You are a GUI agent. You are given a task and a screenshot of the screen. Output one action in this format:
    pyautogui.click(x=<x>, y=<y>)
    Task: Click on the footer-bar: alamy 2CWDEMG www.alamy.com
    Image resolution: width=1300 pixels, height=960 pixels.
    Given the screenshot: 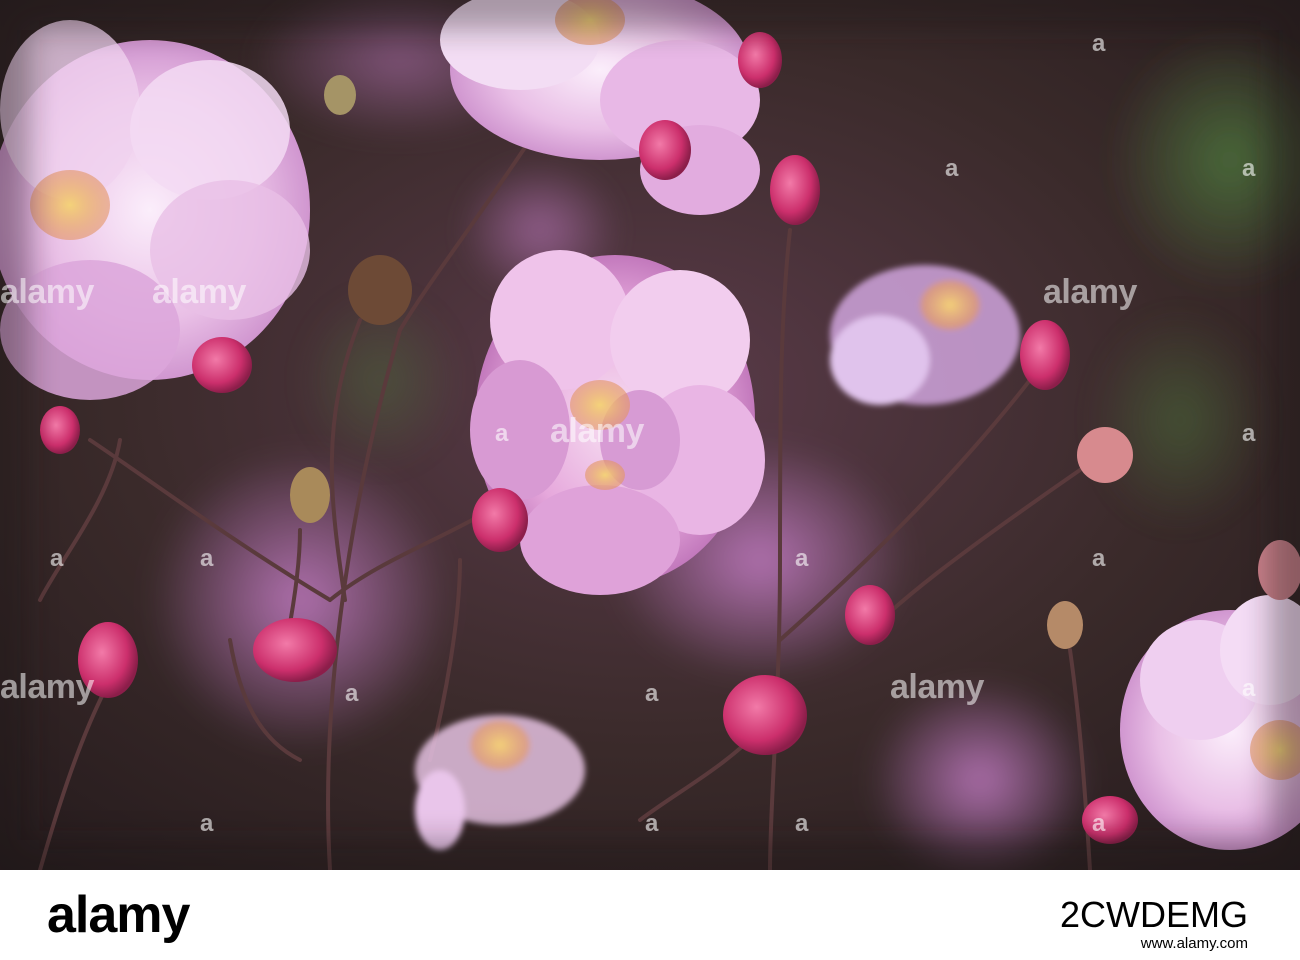 What is the action you would take?
    pyautogui.click(x=650, y=915)
    